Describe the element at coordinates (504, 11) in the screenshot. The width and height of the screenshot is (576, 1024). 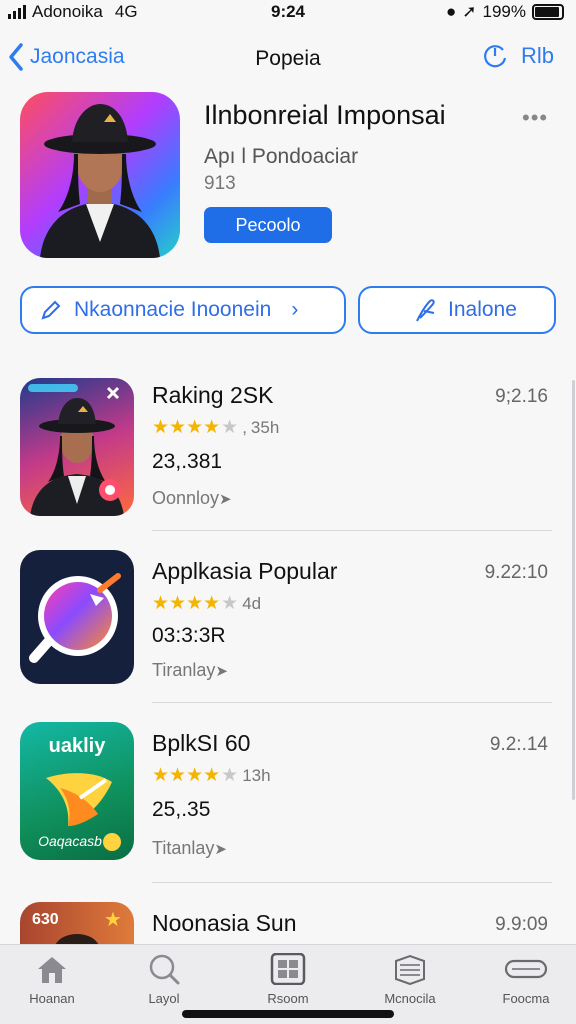
I see `battery-label: 199%` at that location.